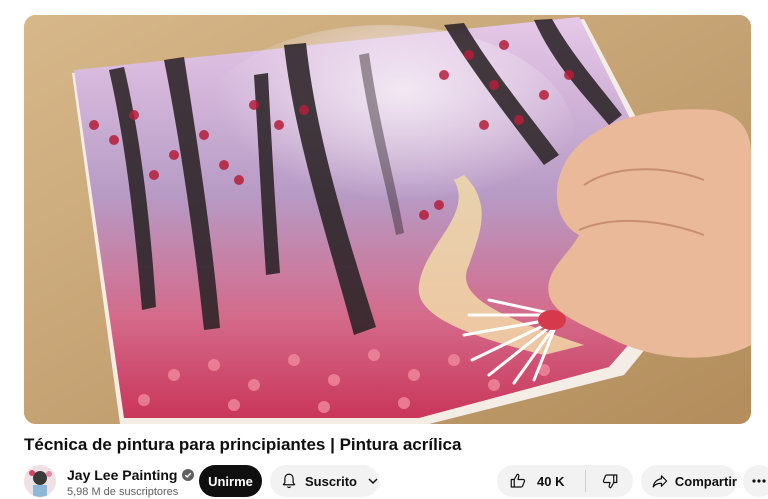 The image size is (768, 499). I want to click on subscriber-count: 5,98 M de suscriptores, so click(123, 492).